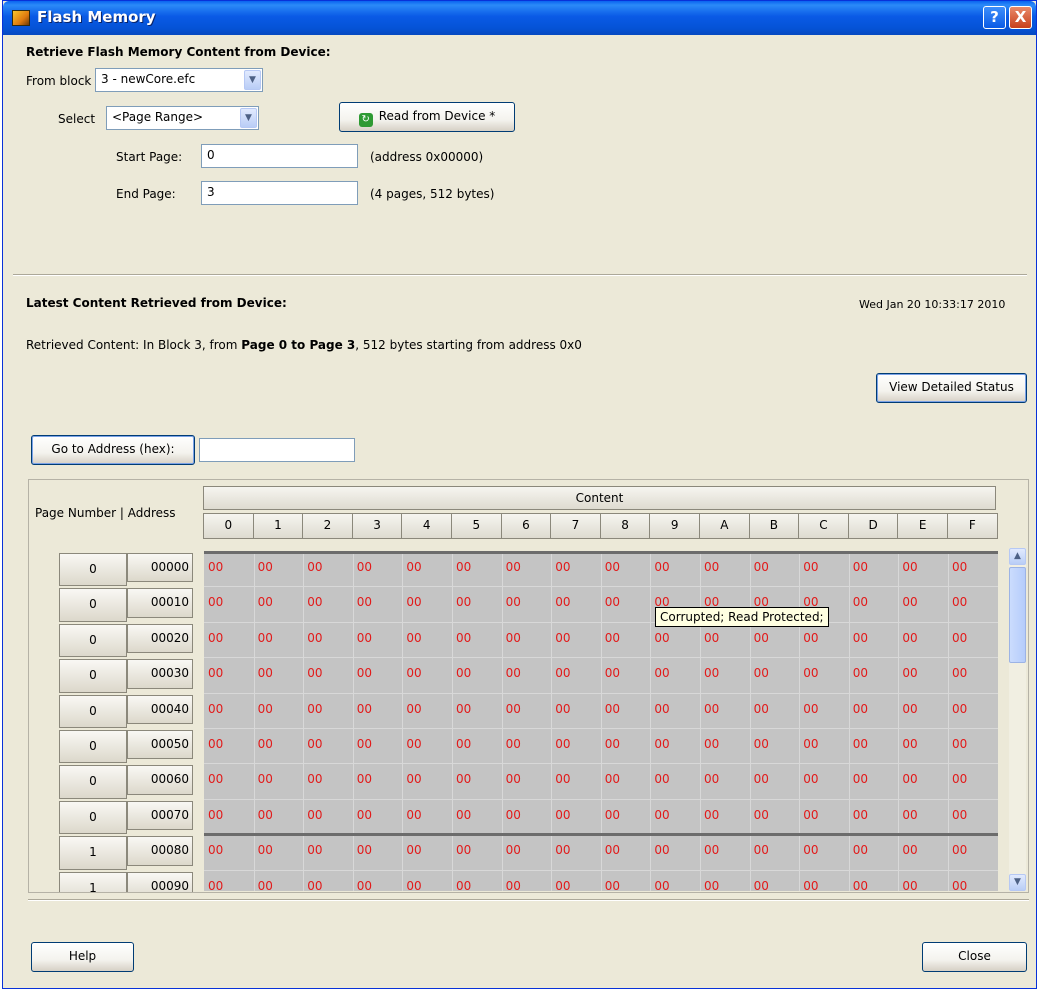  Describe the element at coordinates (160, 881) in the screenshot. I see `address-cell: 00090` at that location.